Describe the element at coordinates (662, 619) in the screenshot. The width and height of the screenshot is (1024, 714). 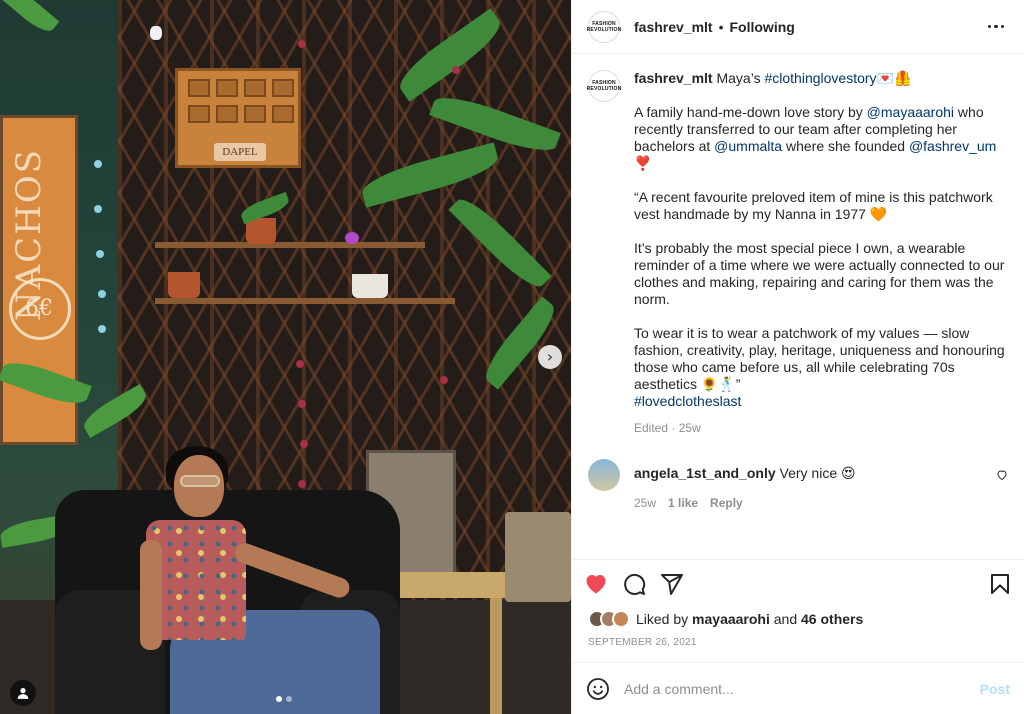
I see `likes-prefix: Liked by` at that location.